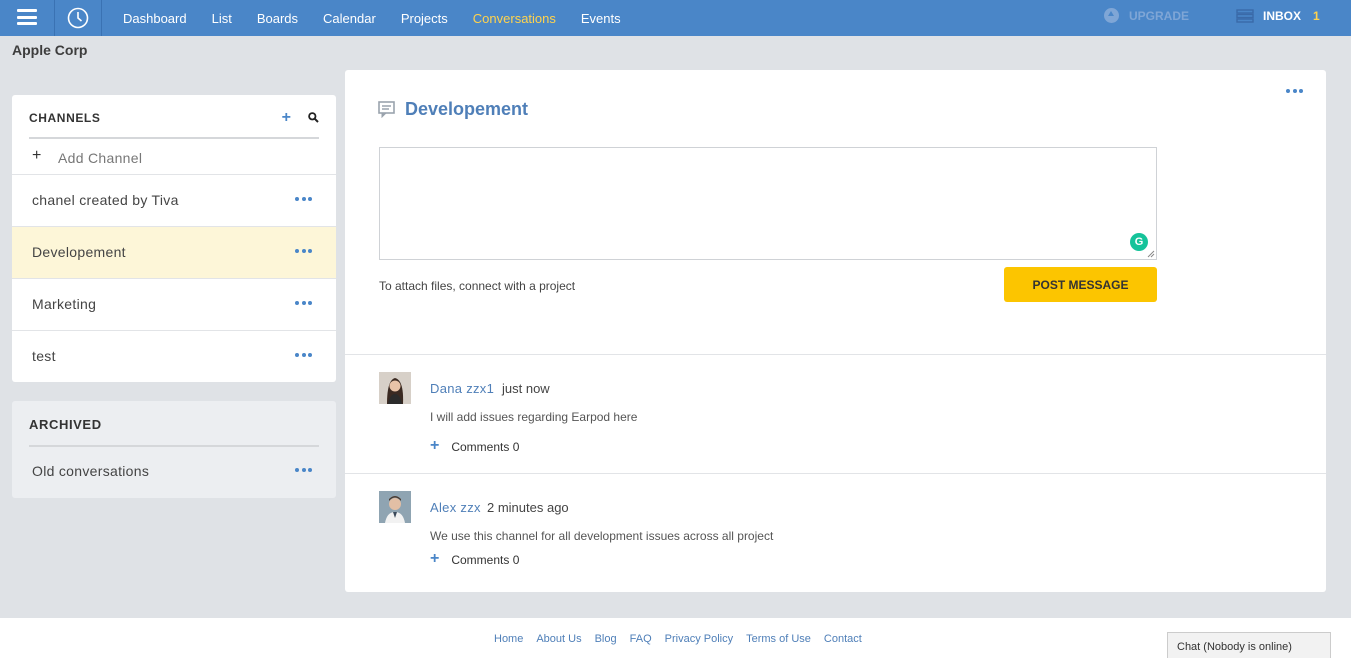 The width and height of the screenshot is (1351, 658). I want to click on footer-link-terms-of-use: Terms of Use, so click(778, 639).